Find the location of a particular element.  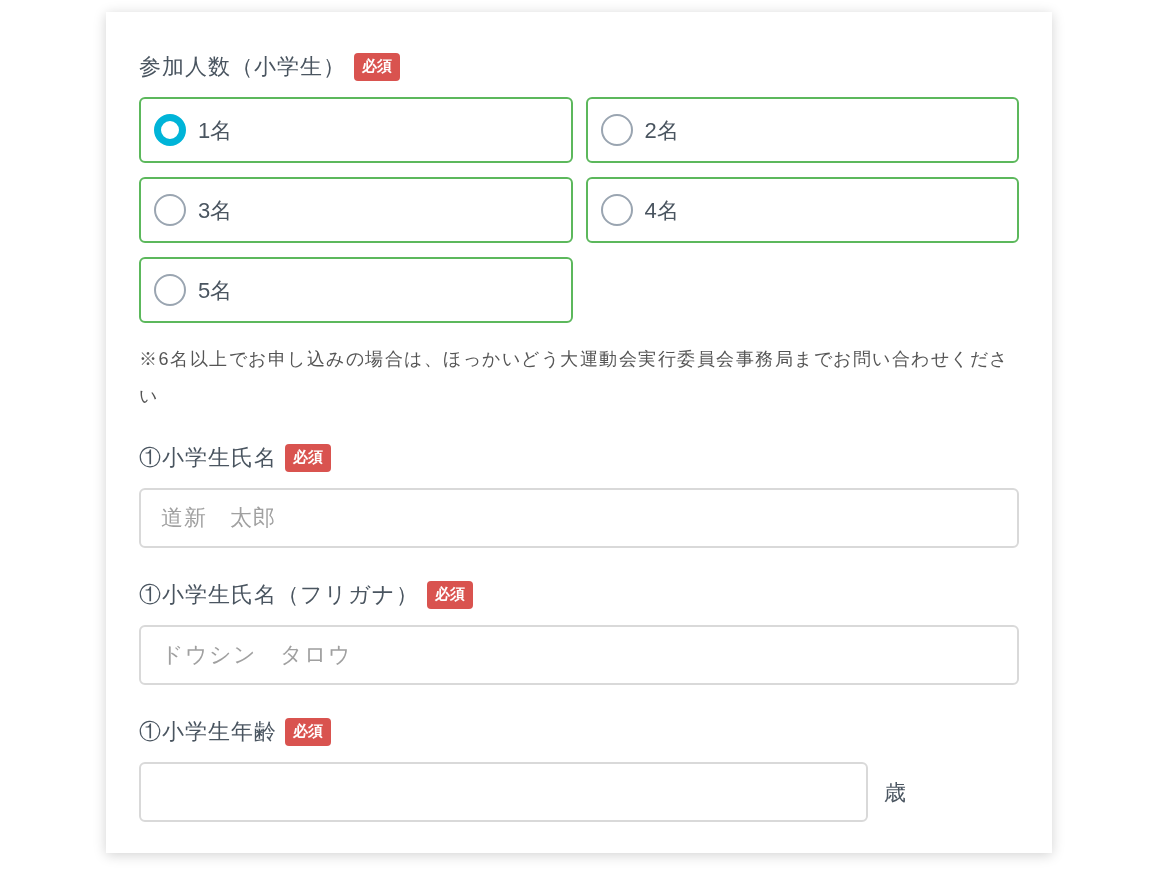

input-field is located at coordinates (503, 792).